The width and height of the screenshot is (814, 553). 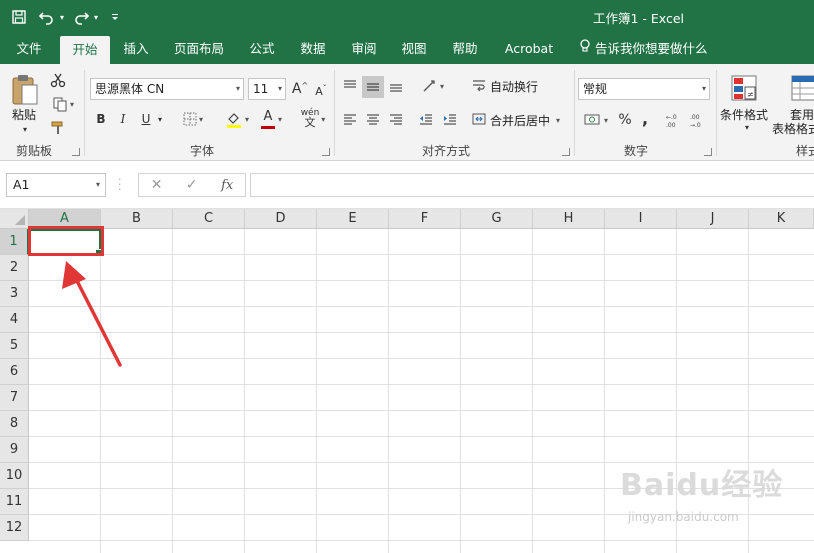 I want to click on undo-icon, so click(x=47, y=17).